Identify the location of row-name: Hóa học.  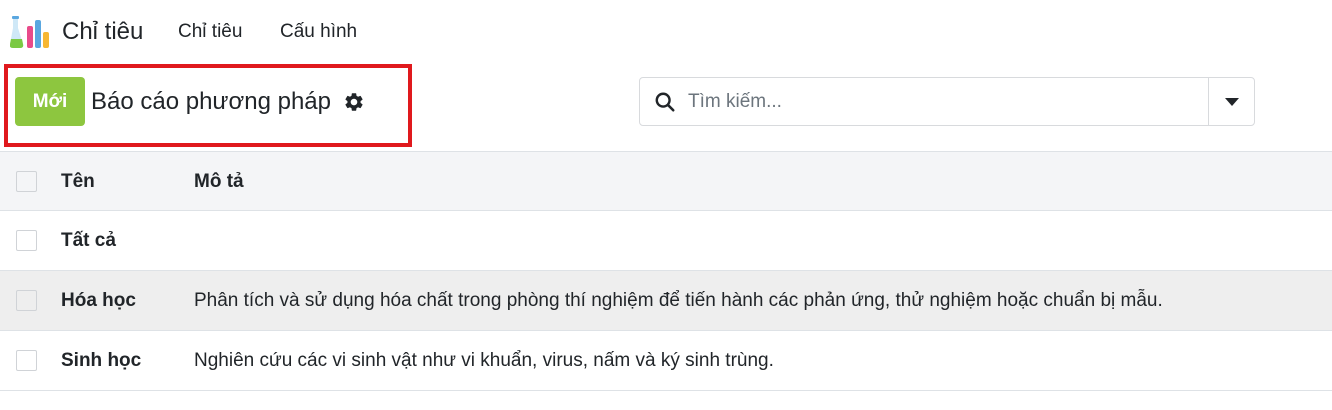
(98, 300).